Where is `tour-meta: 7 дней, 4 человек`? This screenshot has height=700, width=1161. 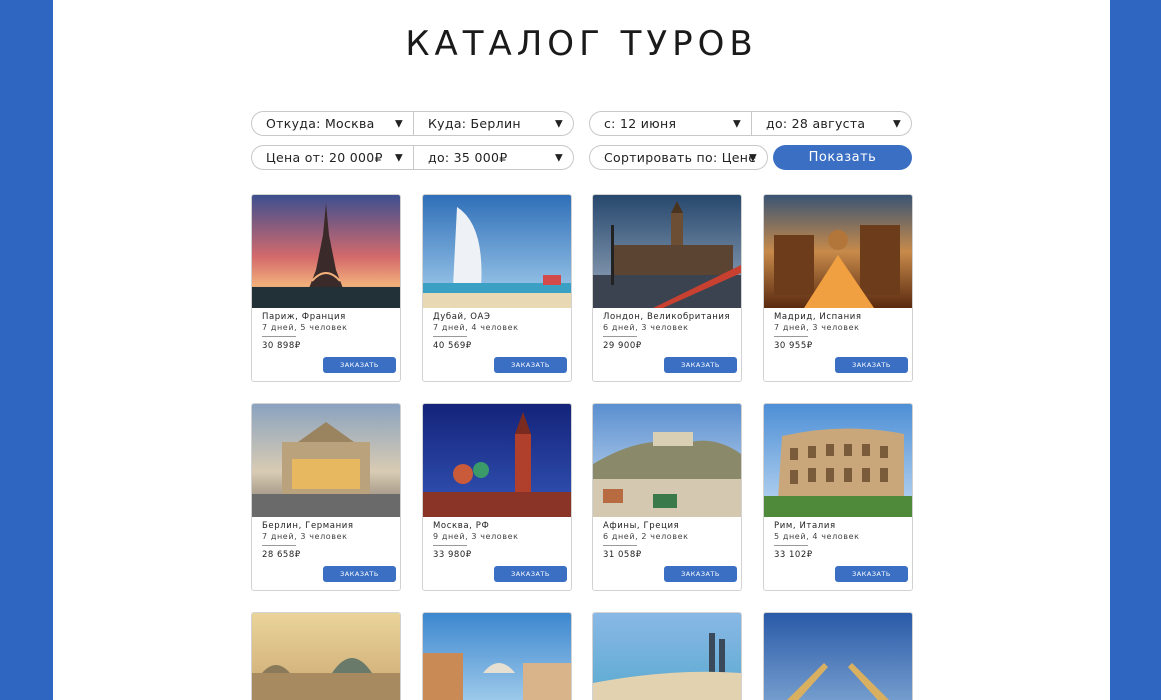
tour-meta: 7 дней, 4 человек is located at coordinates (476, 327).